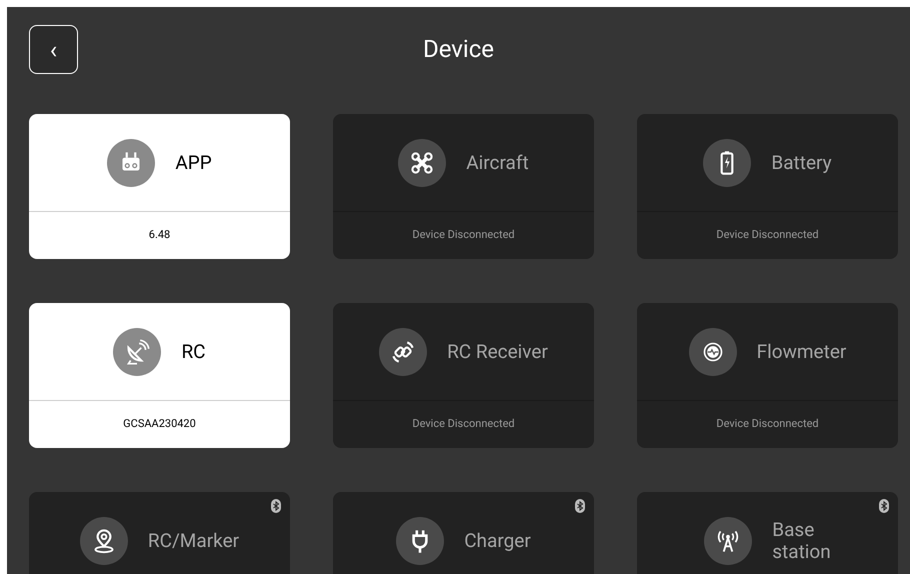 The image size is (910, 574). Describe the element at coordinates (767, 186) in the screenshot. I see `device-card: Battery Device Disconnected` at that location.